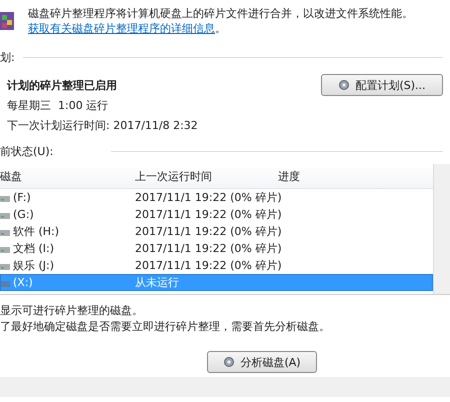  I want to click on section-heading: 前状态(U):, so click(27, 151).